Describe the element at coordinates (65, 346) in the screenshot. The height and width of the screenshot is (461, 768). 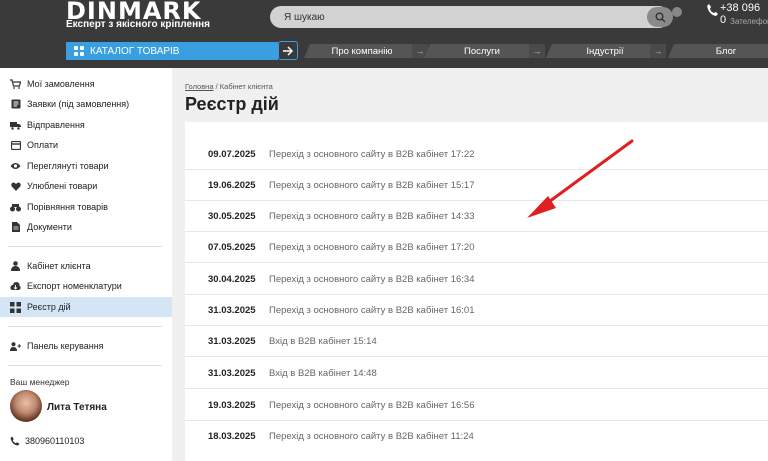
I see `sidebar-item-label: Панель керування` at that location.